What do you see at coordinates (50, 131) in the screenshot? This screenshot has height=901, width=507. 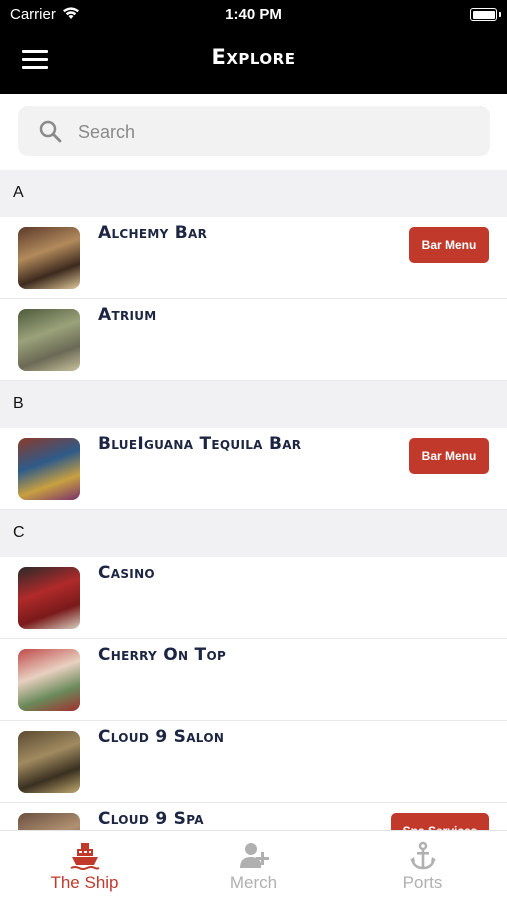 I see `search-icon` at bounding box center [50, 131].